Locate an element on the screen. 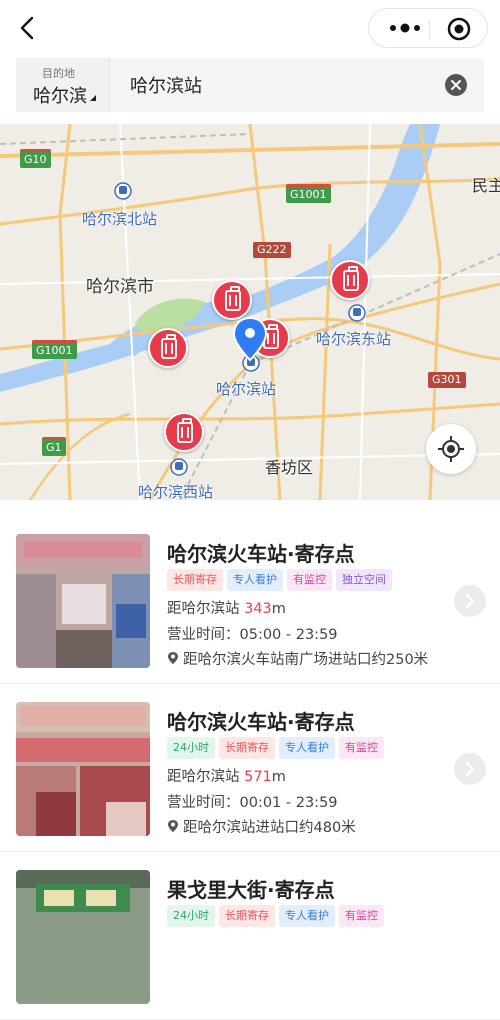  clear-search-icon is located at coordinates (456, 85).